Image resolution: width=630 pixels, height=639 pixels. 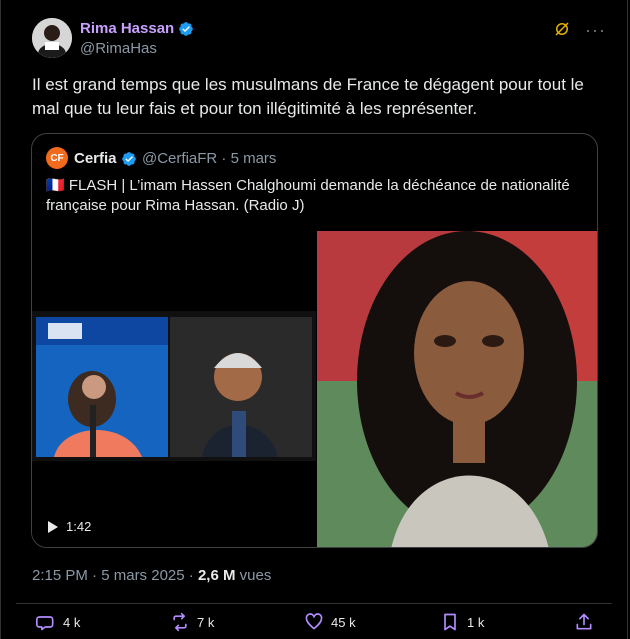 I want to click on tweet-date: 5 mars 2025, so click(x=142, y=575).